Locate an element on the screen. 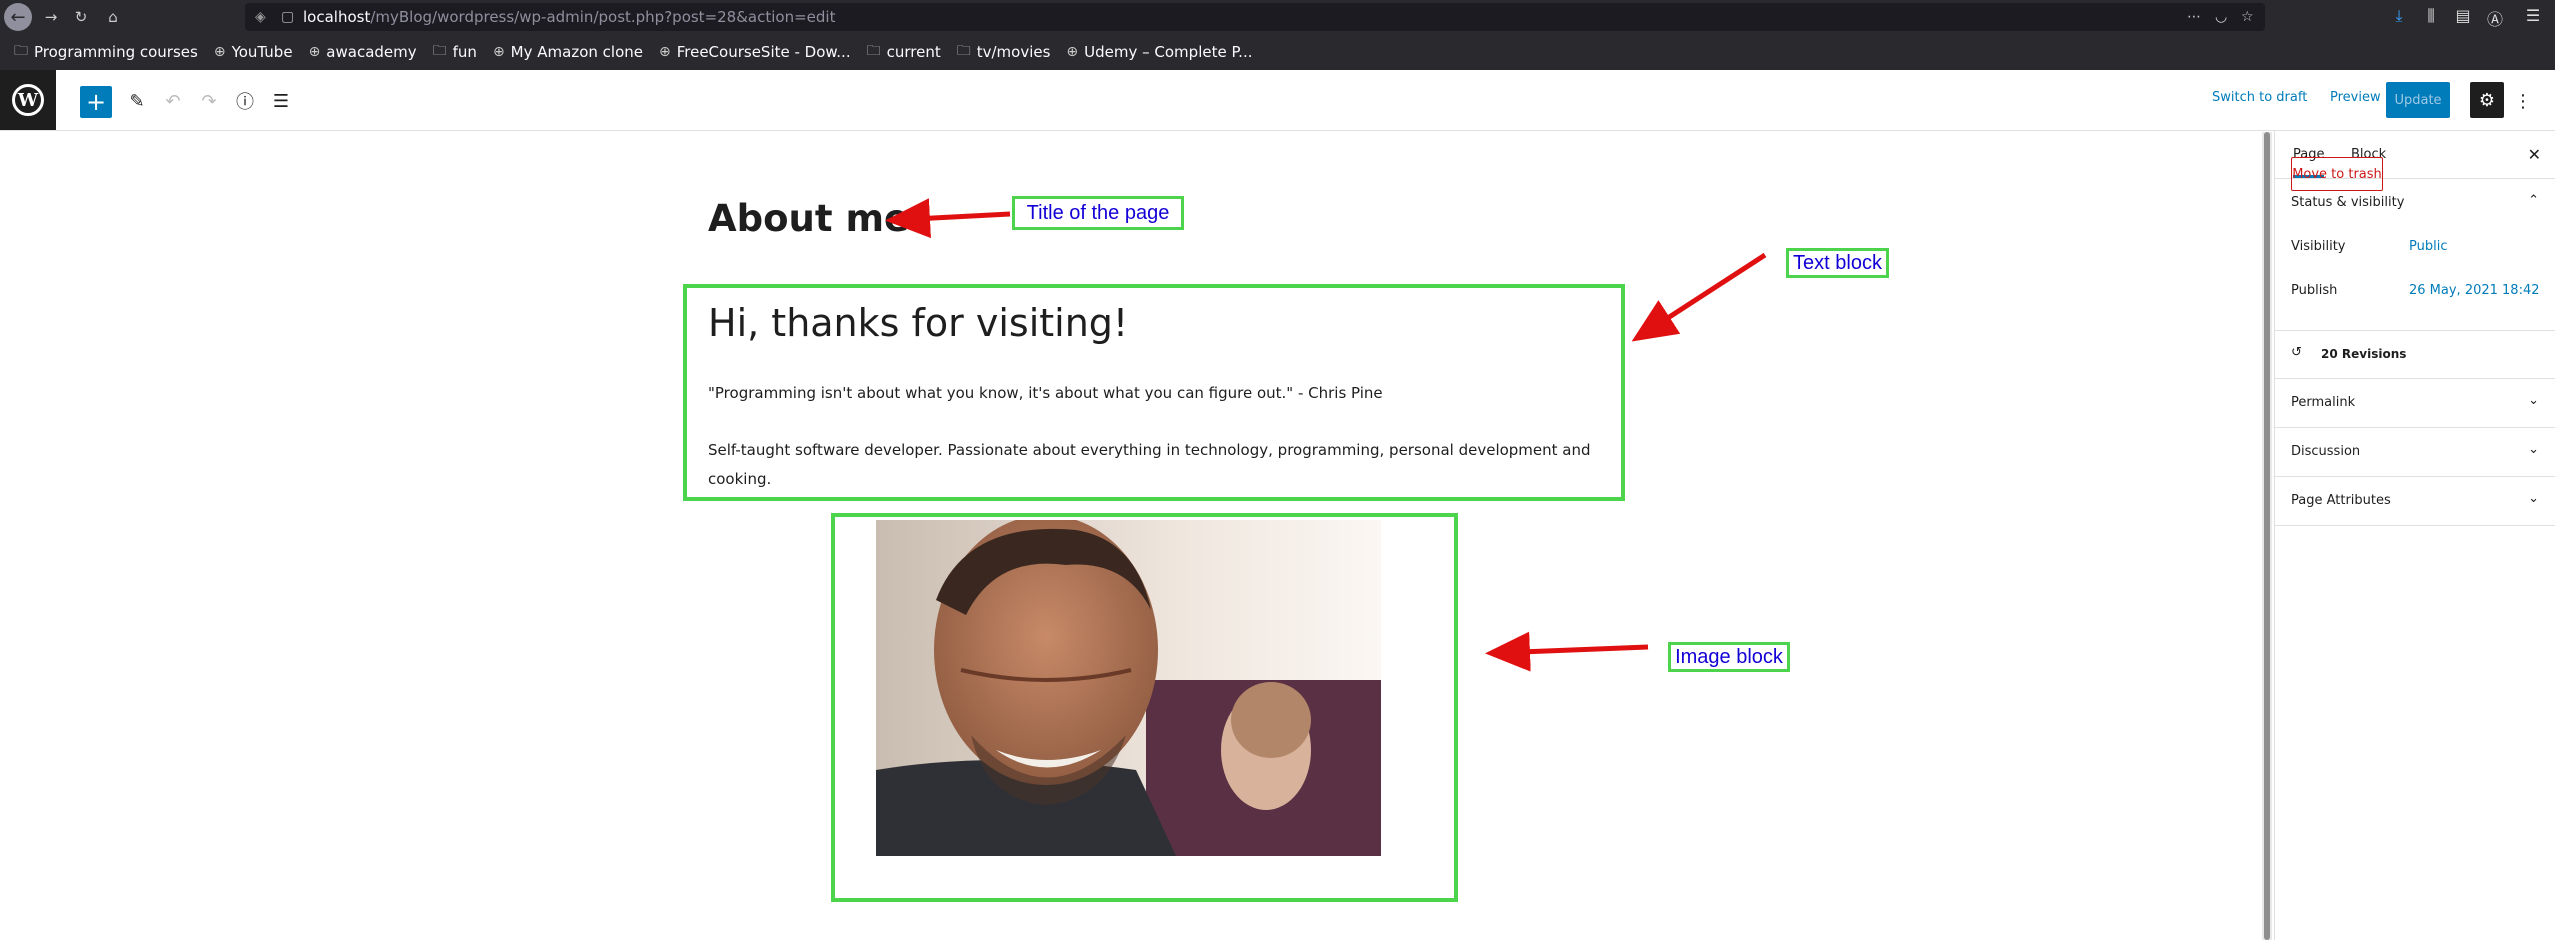 The image size is (2555, 940). more-vertical-icon: ⋮ is located at coordinates (2523, 101).